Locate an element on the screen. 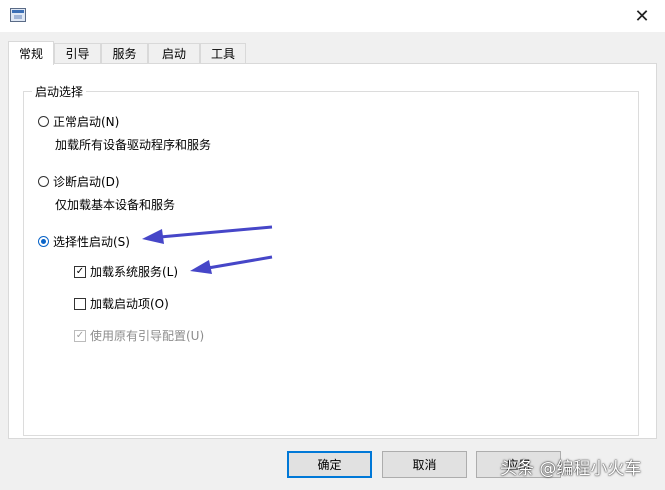 The image size is (665, 490). watermark-text: 头条 @编程小火车 is located at coordinates (571, 469).